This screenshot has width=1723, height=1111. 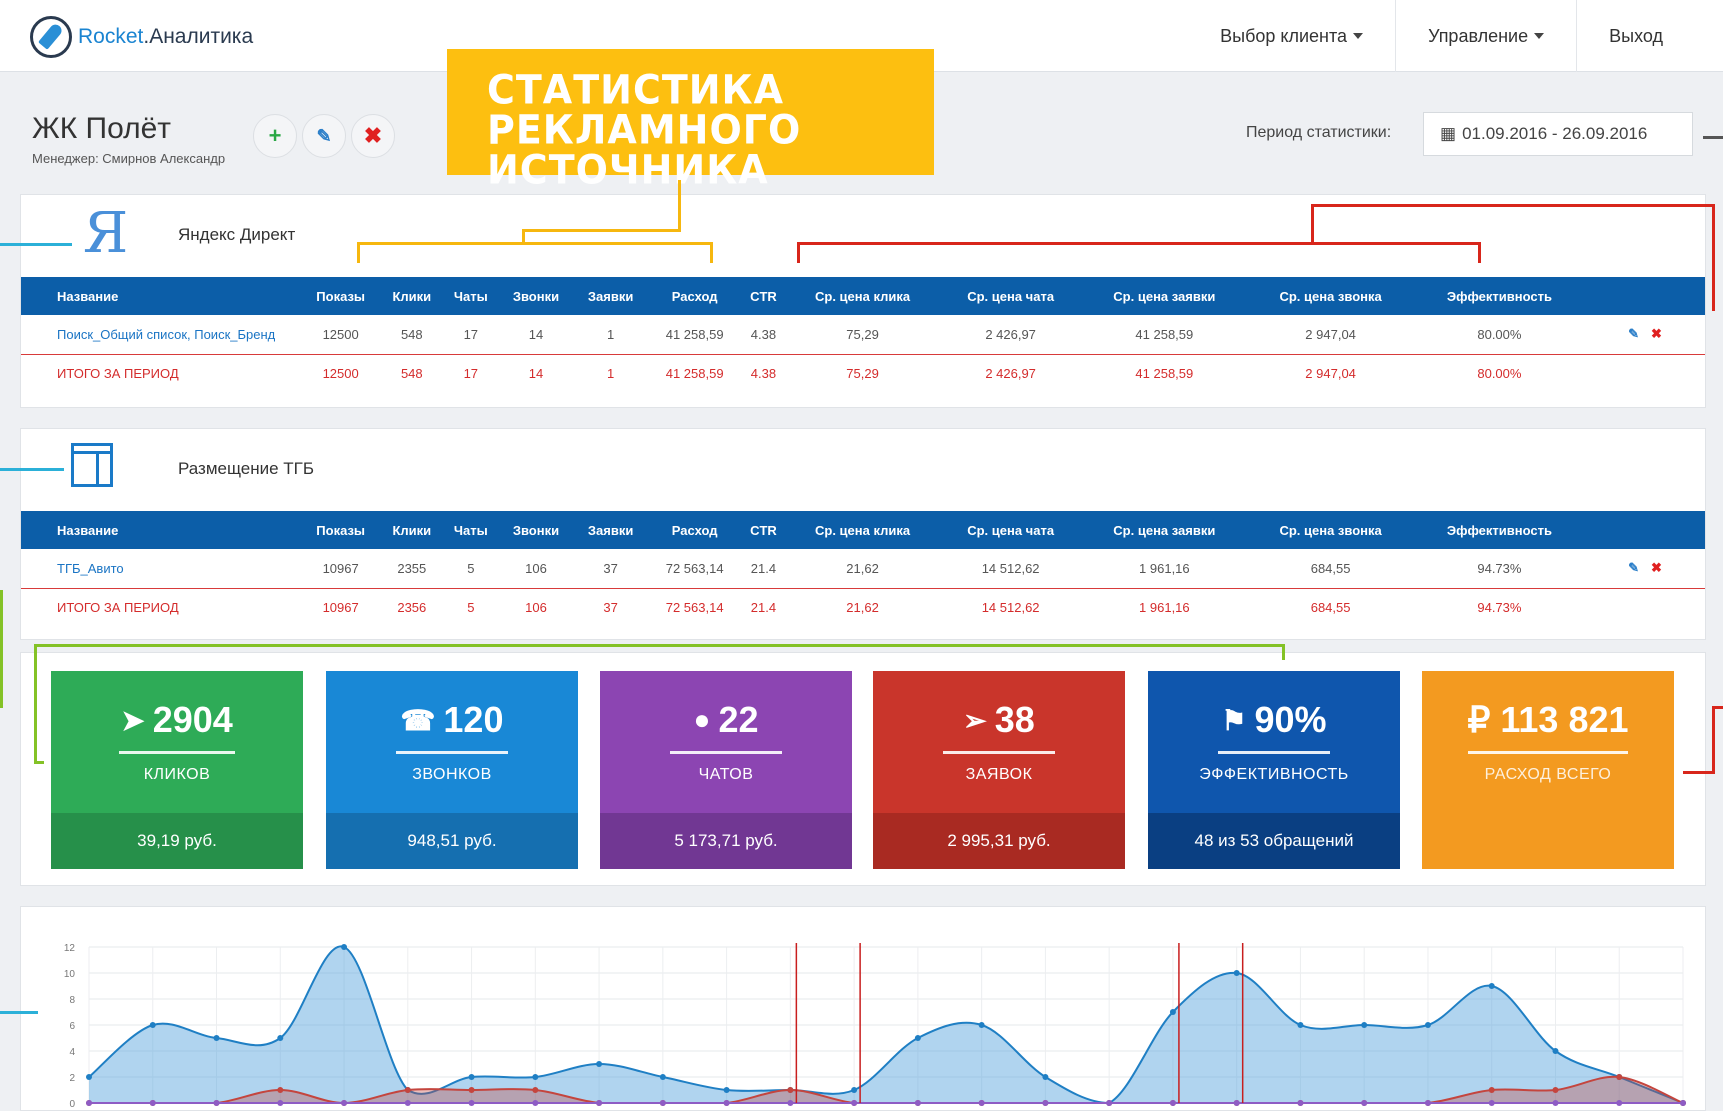 I want to click on total-cell: 106, so click(x=536, y=608).